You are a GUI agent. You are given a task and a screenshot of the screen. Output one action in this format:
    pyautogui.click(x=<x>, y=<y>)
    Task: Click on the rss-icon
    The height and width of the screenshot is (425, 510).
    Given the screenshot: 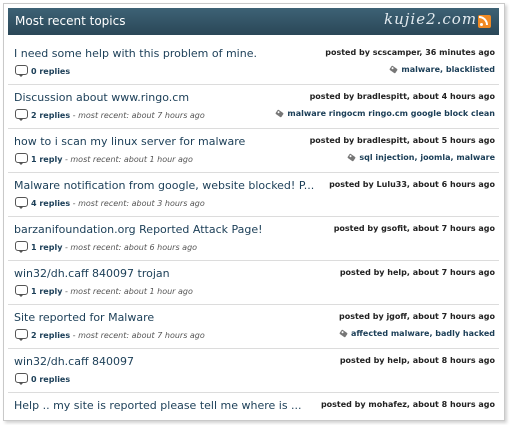 What is the action you would take?
    pyautogui.click(x=484, y=21)
    